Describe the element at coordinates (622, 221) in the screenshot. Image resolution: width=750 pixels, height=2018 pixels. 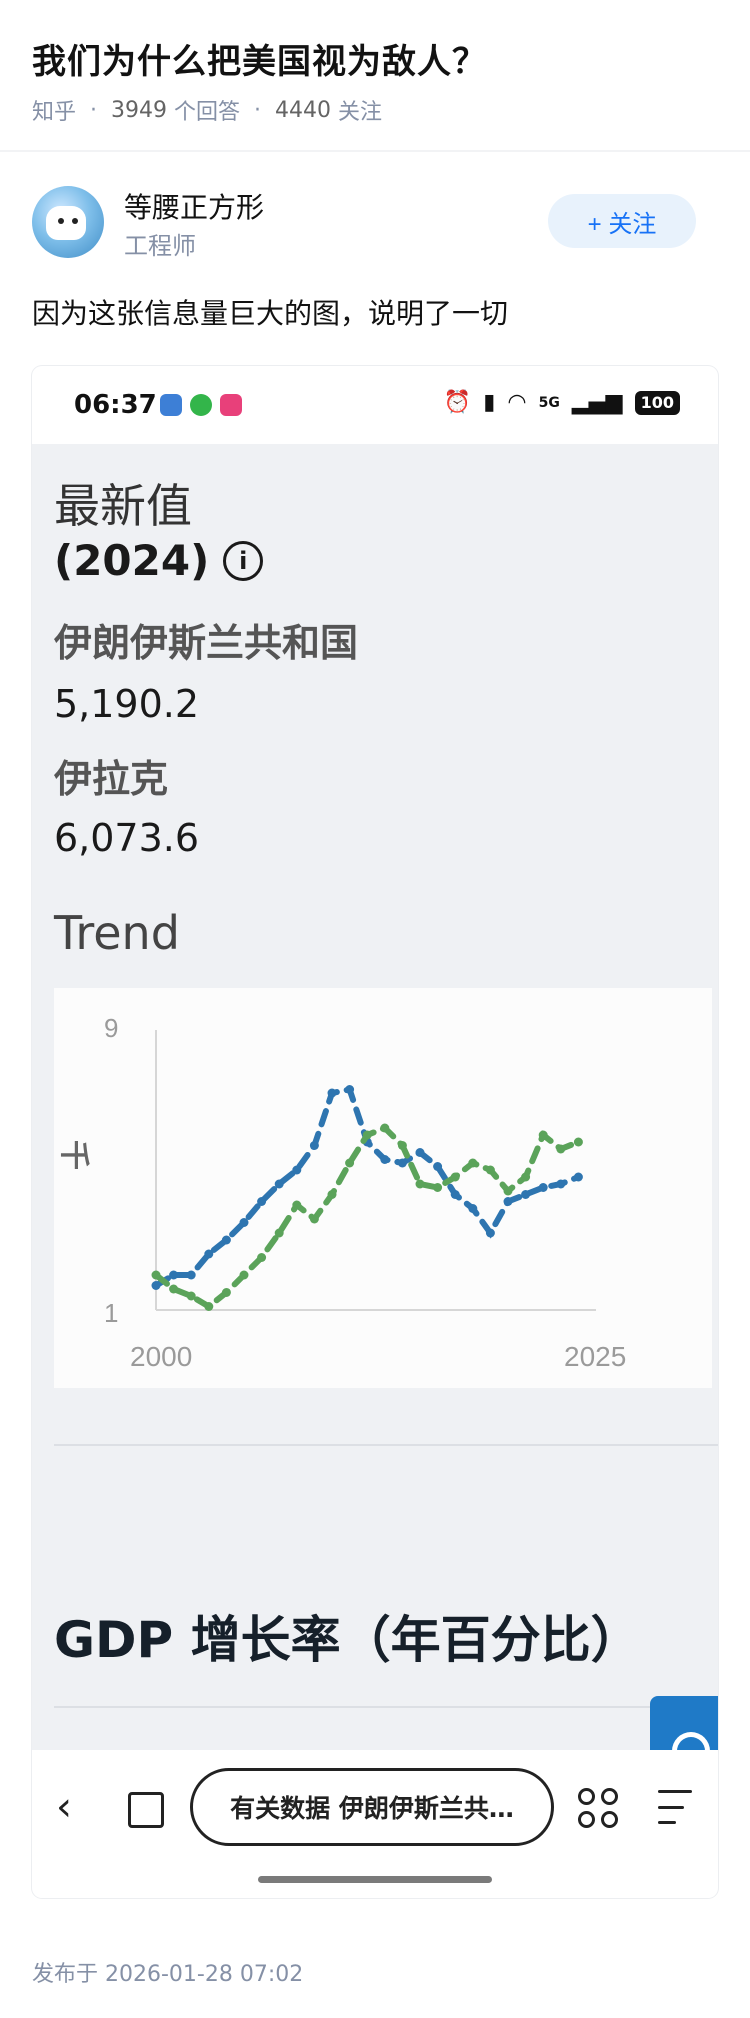
I see `follow-button: + 关注` at that location.